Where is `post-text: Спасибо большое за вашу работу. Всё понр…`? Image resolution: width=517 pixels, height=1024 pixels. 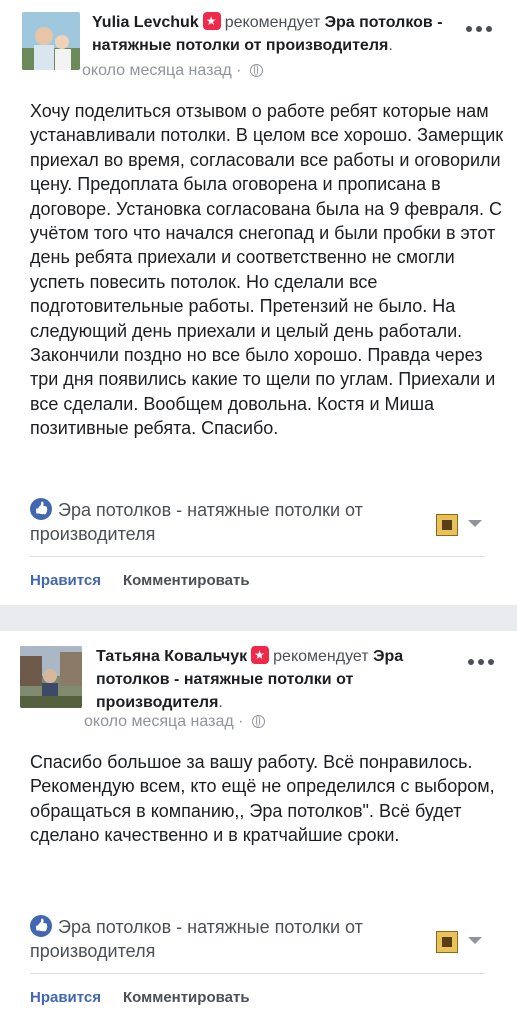
post-text: Спасибо большое за вашу работу. Всё понр… is located at coordinates (262, 799).